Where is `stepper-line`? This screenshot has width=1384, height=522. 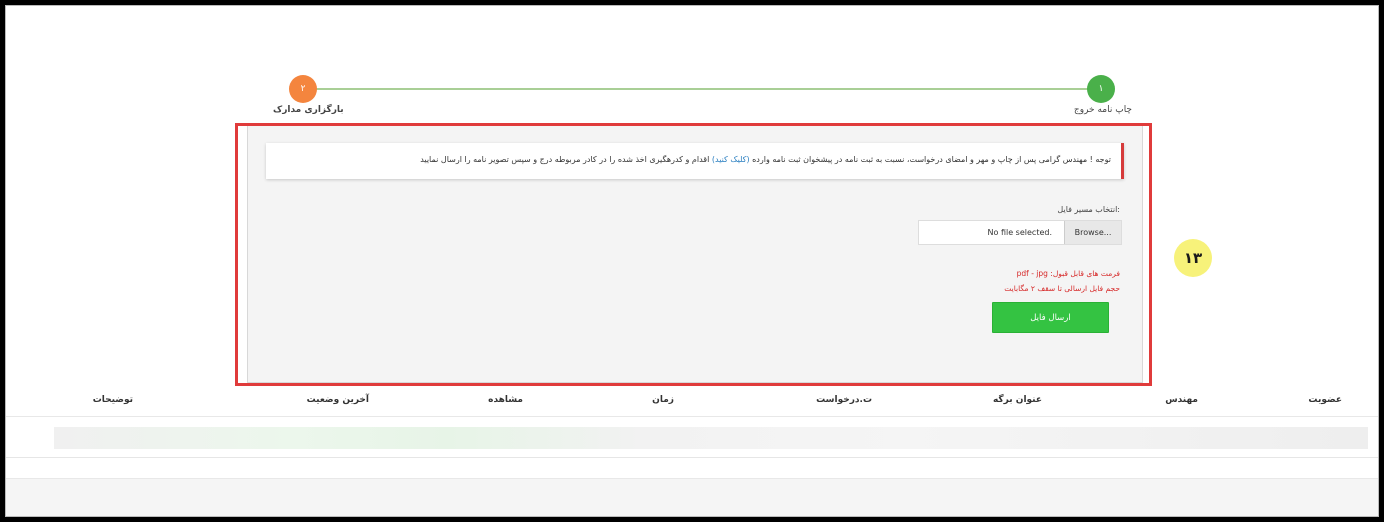 stepper-line is located at coordinates (702, 89).